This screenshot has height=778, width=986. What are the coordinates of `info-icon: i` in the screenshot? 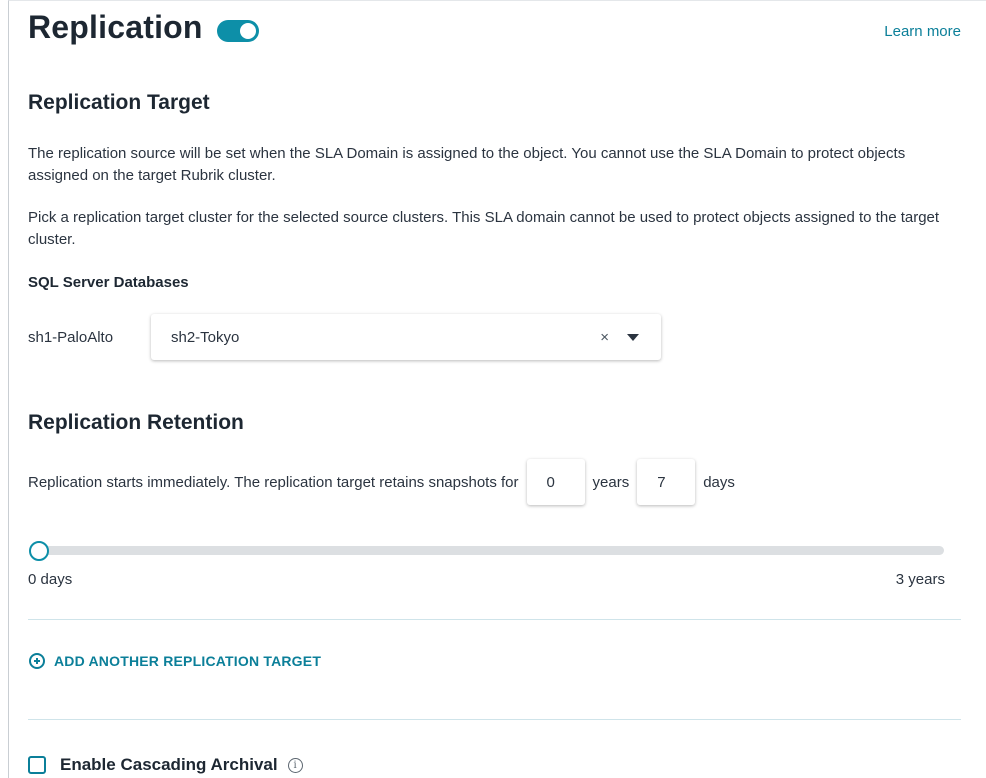 It's located at (295, 765).